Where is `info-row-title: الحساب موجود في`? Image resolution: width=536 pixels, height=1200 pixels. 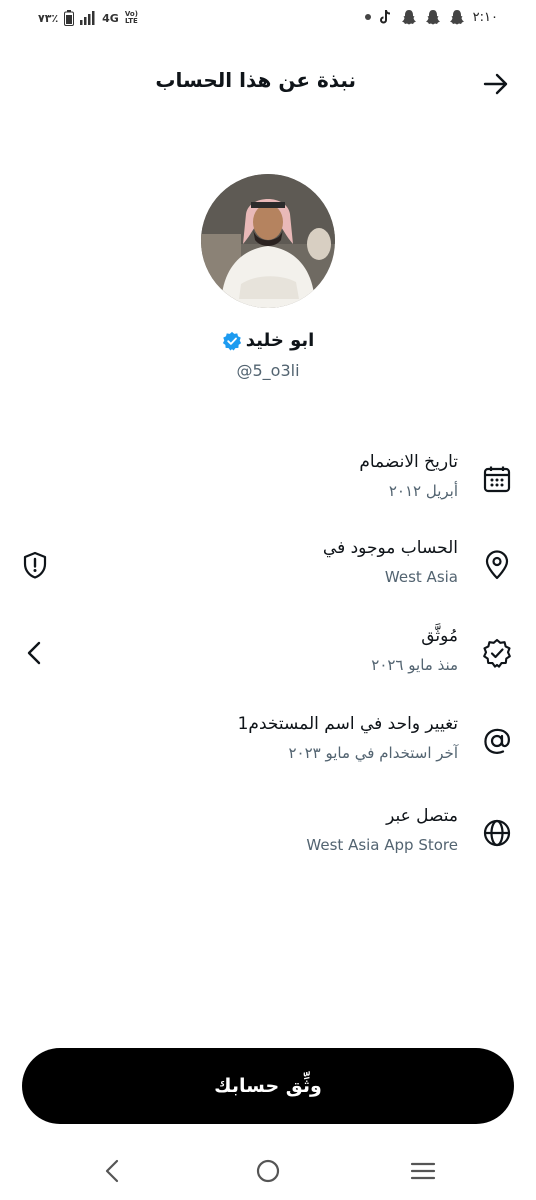
info-row-title: الحساب موجود في is located at coordinates (390, 548).